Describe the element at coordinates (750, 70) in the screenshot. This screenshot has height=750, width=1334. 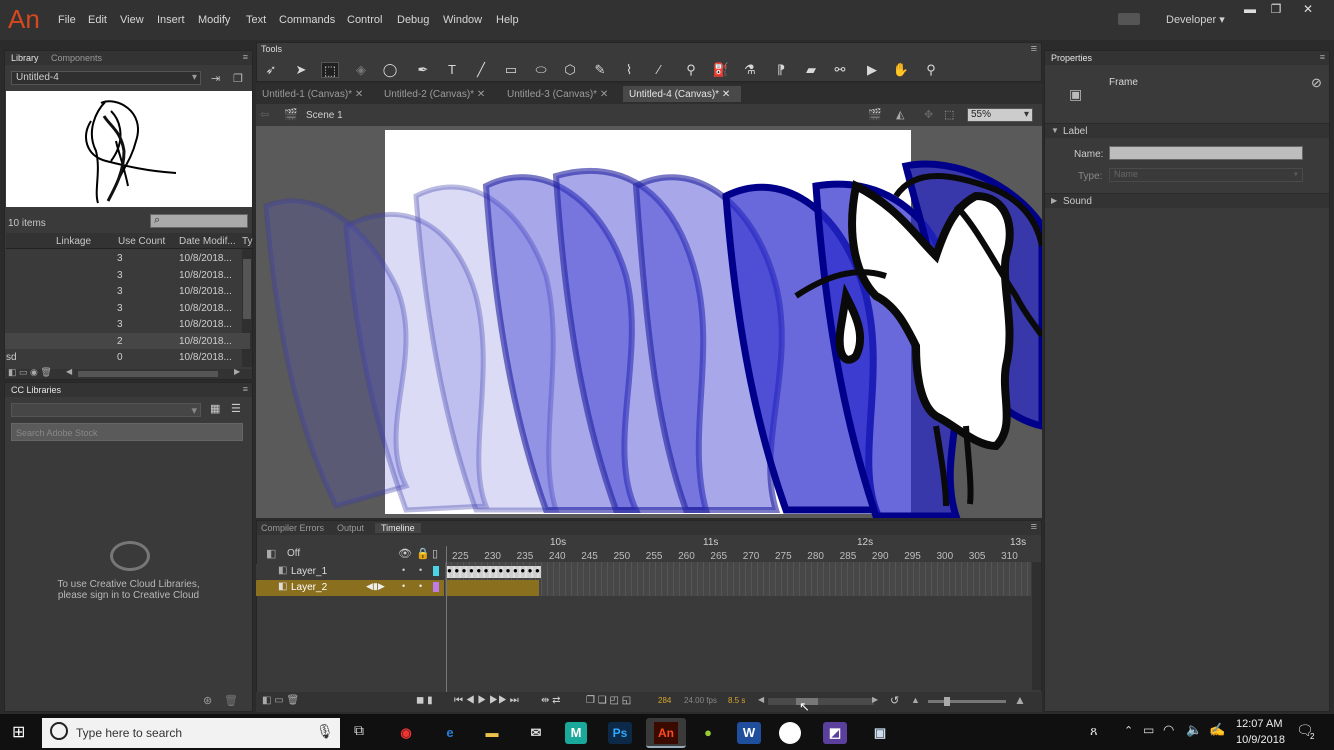
I see `ink-bottle-tool-icon: ⚗` at that location.